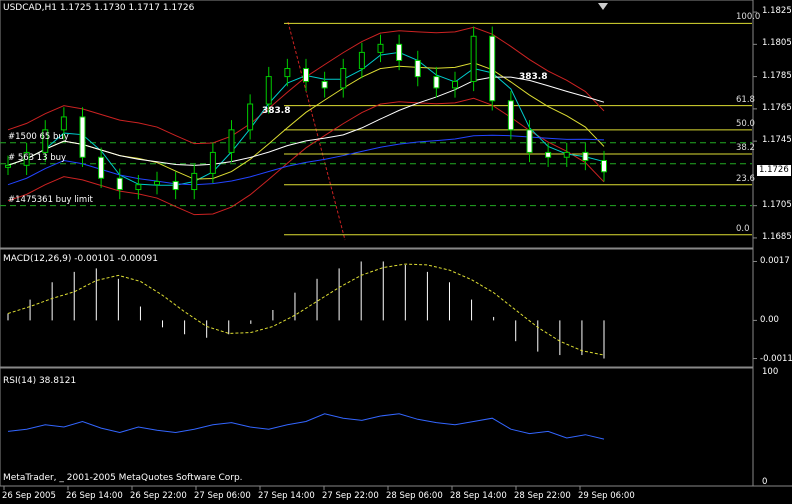 The image size is (792, 504). I want to click on order-lines, so click(376, 174).